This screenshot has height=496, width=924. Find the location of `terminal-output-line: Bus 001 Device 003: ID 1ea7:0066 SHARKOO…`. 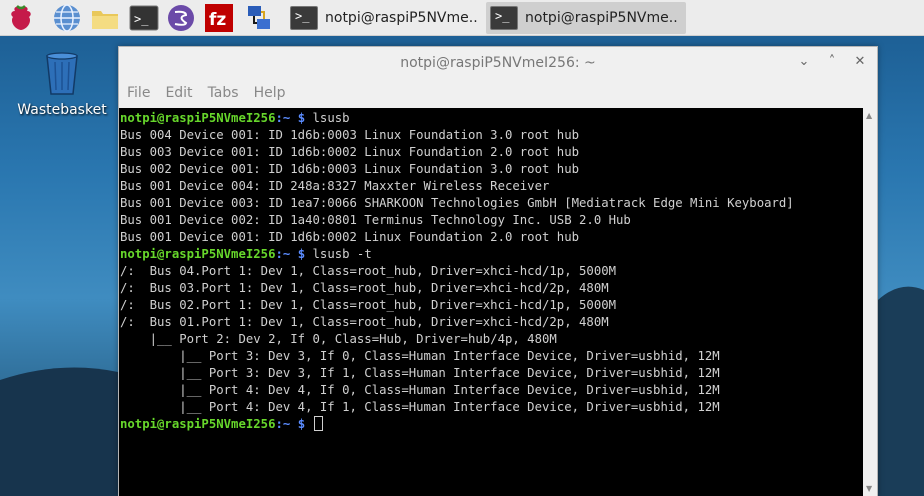

terminal-output-line: Bus 001 Device 003: ID 1ea7:0066 SHARKOO… is located at coordinates (457, 203).